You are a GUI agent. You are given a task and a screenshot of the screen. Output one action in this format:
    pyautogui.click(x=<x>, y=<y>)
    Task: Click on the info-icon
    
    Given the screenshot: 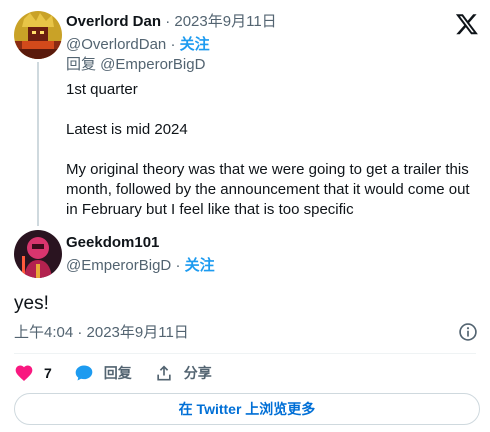 What is the action you would take?
    pyautogui.click(x=468, y=332)
    